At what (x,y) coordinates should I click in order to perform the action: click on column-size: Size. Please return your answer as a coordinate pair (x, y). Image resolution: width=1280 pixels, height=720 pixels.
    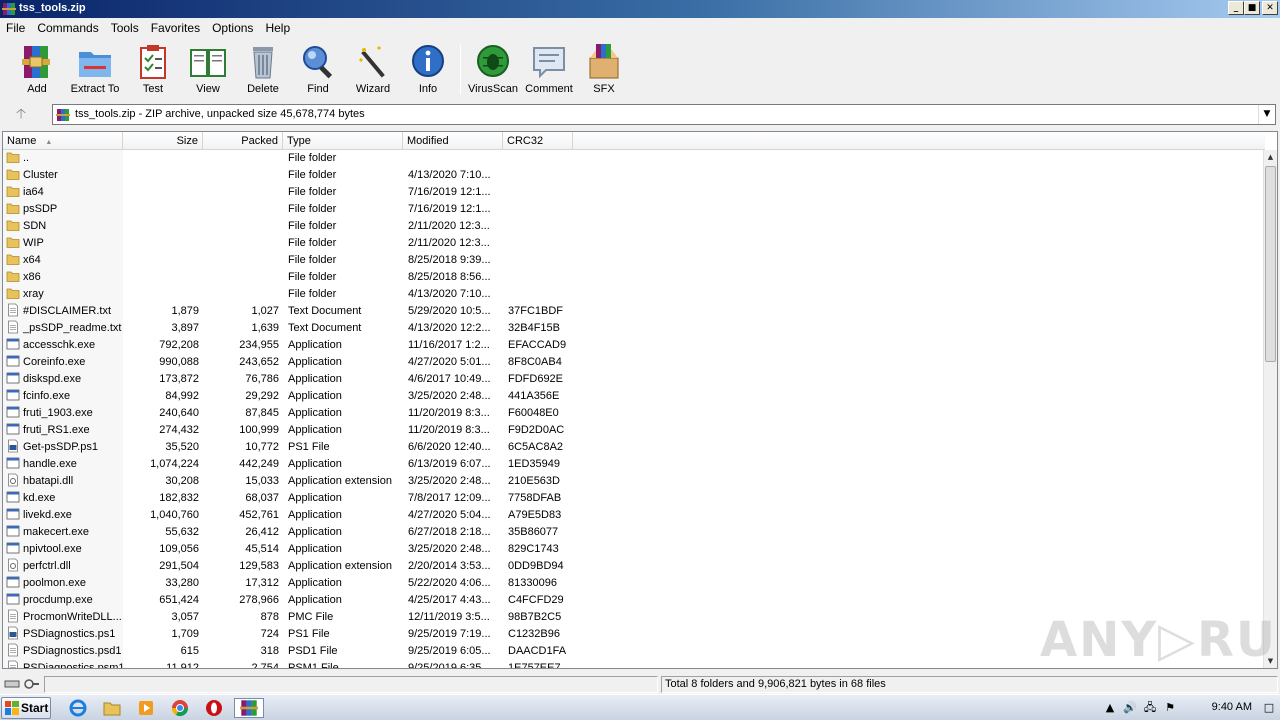
    Looking at the image, I should click on (163, 141).